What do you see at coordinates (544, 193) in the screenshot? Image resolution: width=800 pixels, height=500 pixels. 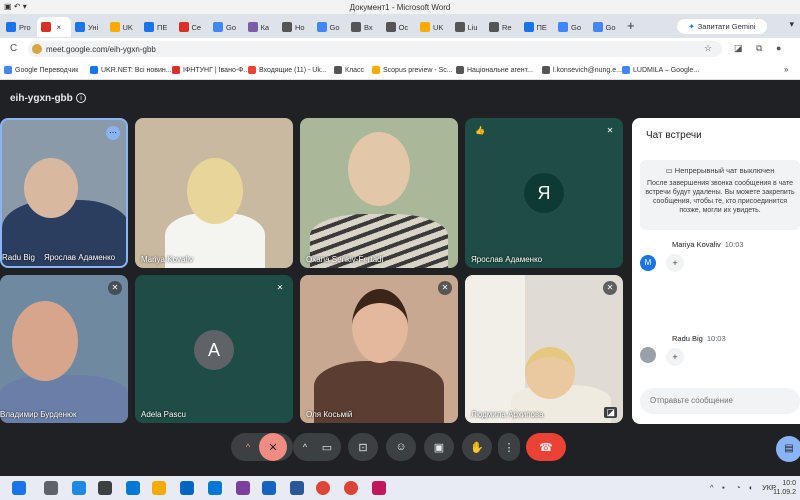 I see `participant-tile: 👍 ✕ Я Ярослав Адаменко` at bounding box center [544, 193].